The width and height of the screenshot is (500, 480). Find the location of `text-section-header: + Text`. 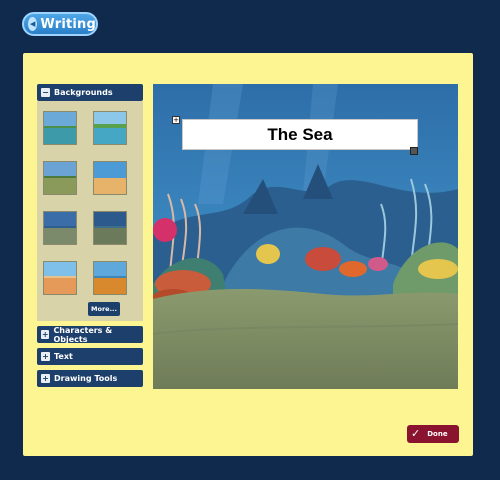

text-section-header: + Text is located at coordinates (90, 356).